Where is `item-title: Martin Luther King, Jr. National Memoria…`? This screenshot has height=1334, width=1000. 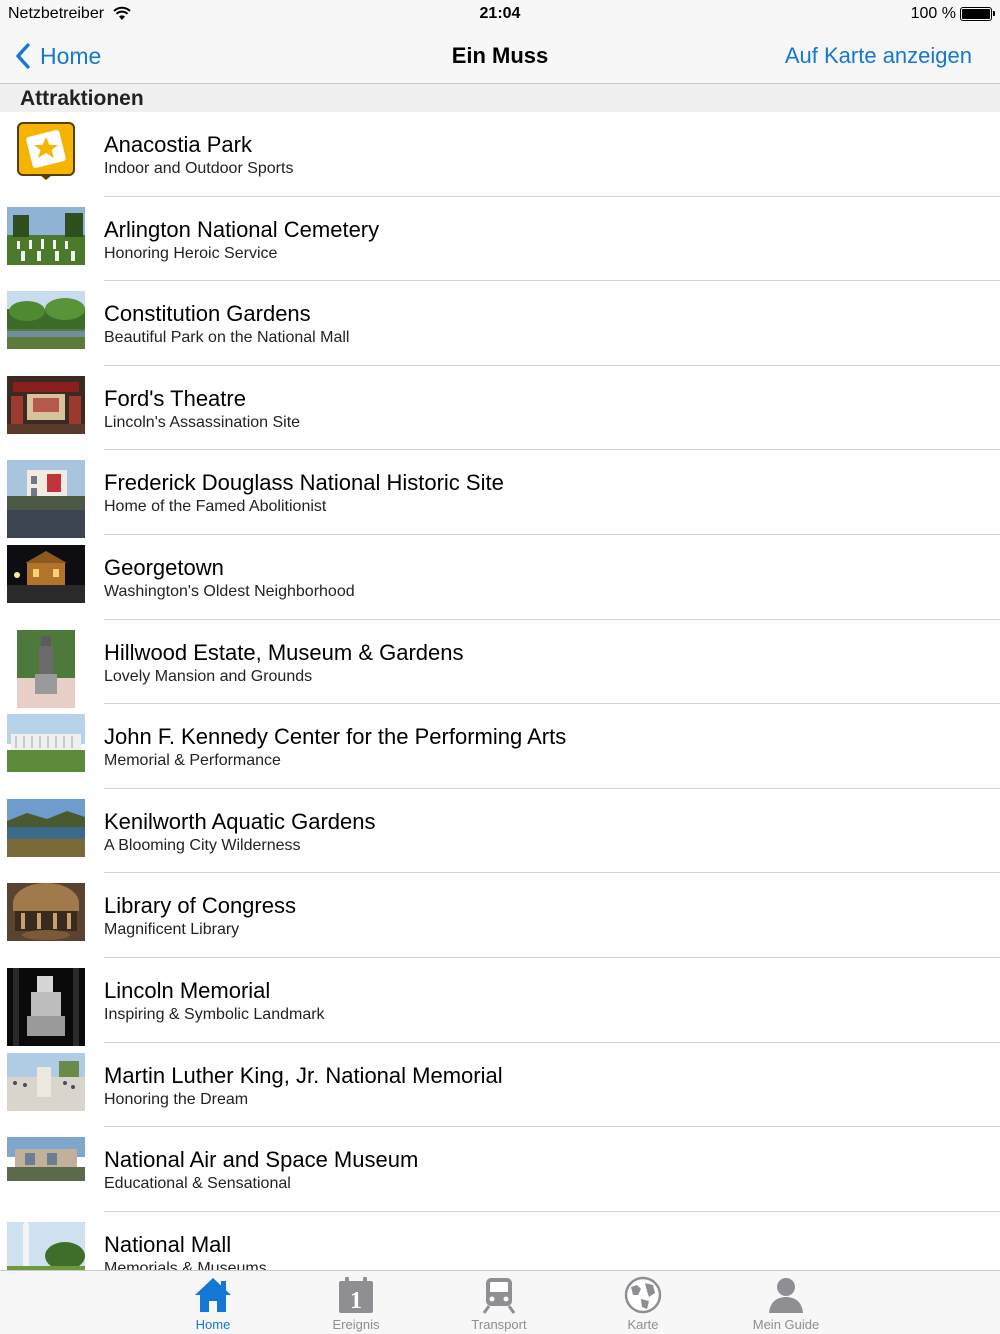 item-title: Martin Luther King, Jr. National Memoria… is located at coordinates (303, 1075).